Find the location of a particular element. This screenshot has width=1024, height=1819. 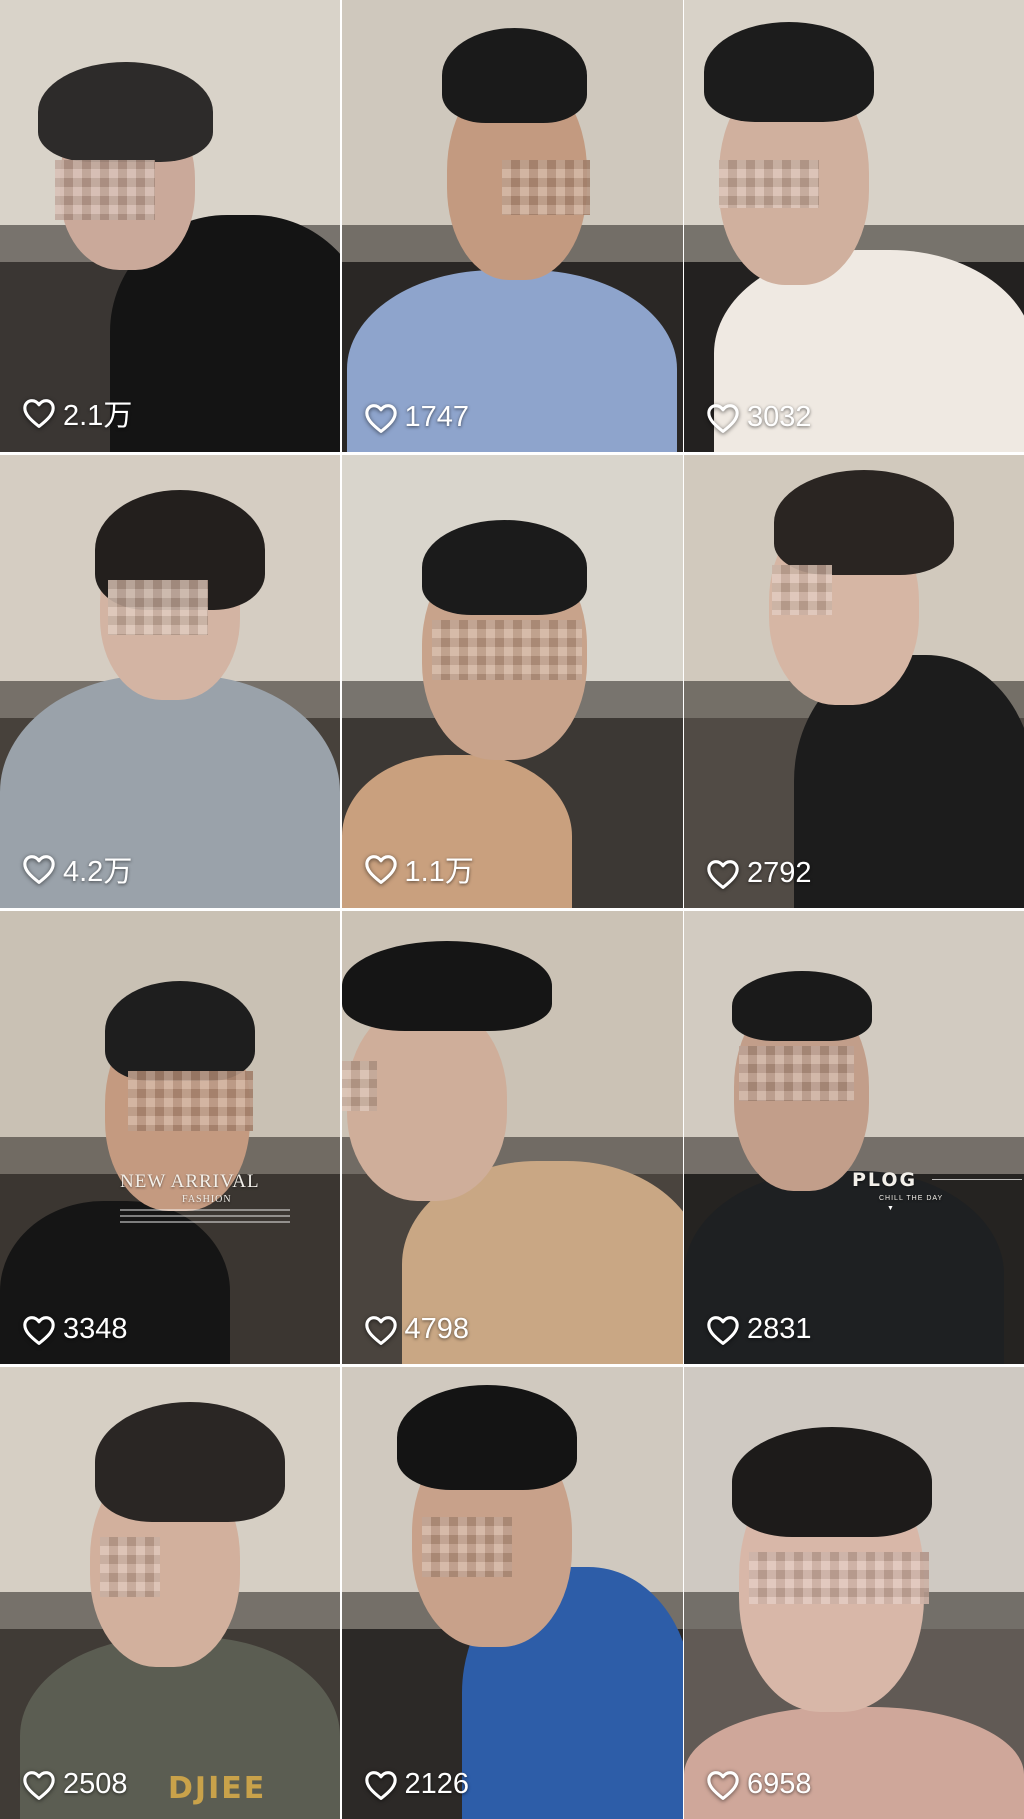

like-count: 2831 is located at coordinates (759, 1329).